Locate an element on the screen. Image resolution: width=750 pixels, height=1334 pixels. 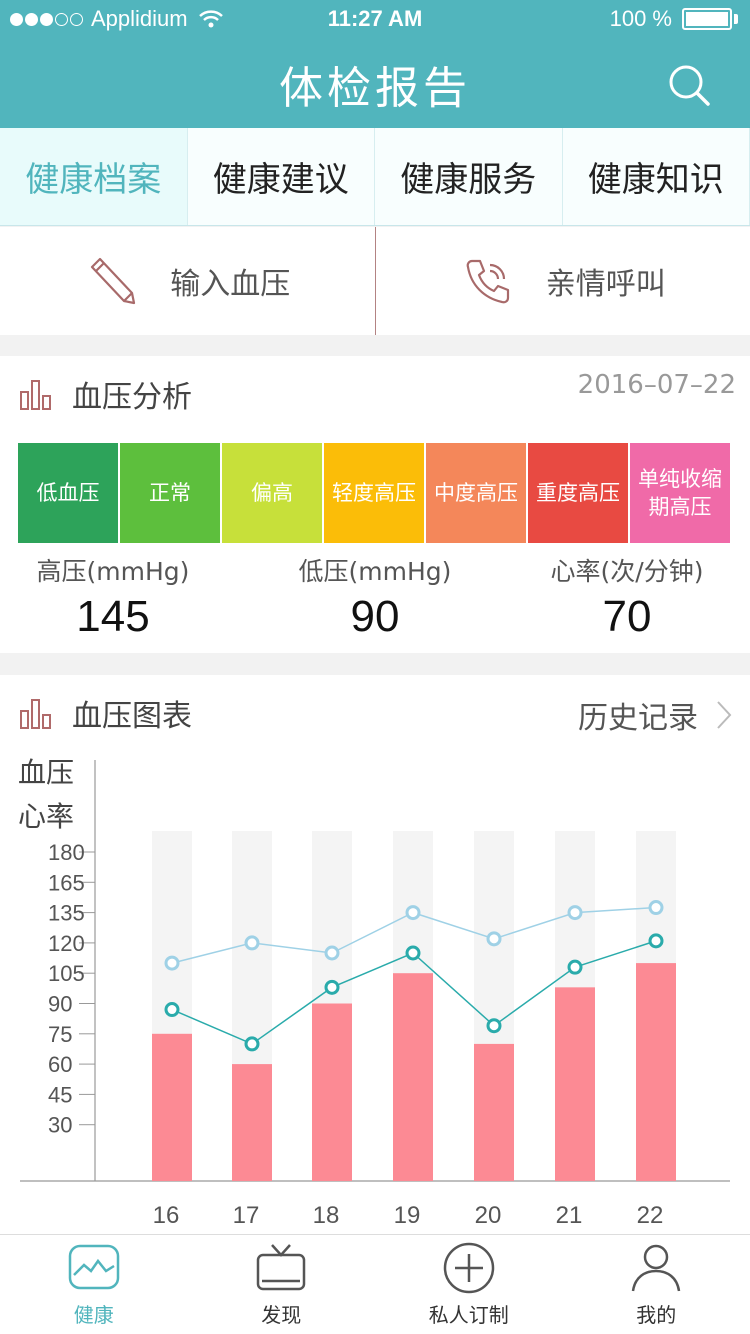
nav-custom: 私人订制 is located at coordinates (469, 1284).